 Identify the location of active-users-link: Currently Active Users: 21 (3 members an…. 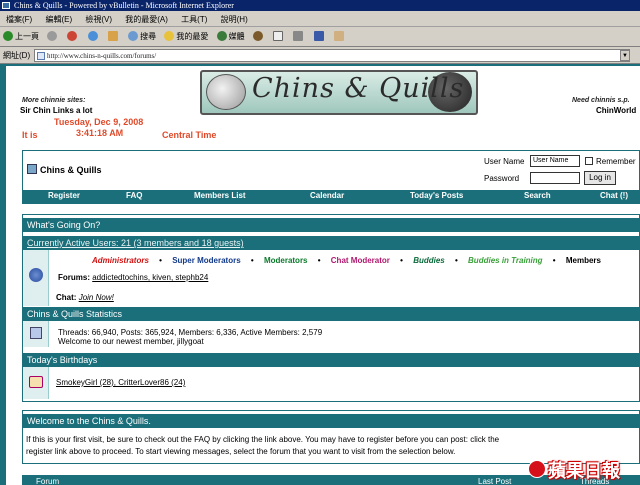
(331, 243).